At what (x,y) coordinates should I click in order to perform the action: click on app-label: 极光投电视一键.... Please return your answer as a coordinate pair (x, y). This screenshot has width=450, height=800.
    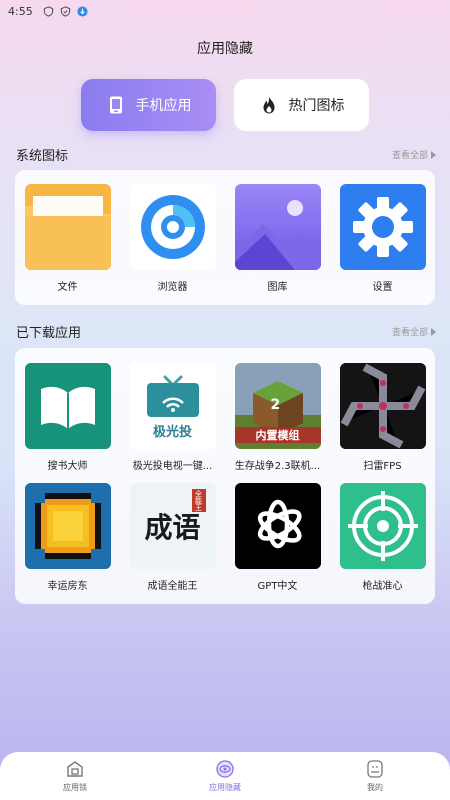
    Looking at the image, I should click on (172, 466).